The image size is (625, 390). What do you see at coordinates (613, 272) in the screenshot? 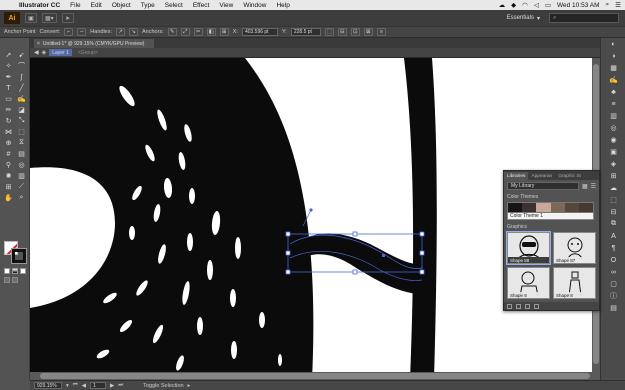
I see `links-panel-icon: ∞` at bounding box center [613, 272].